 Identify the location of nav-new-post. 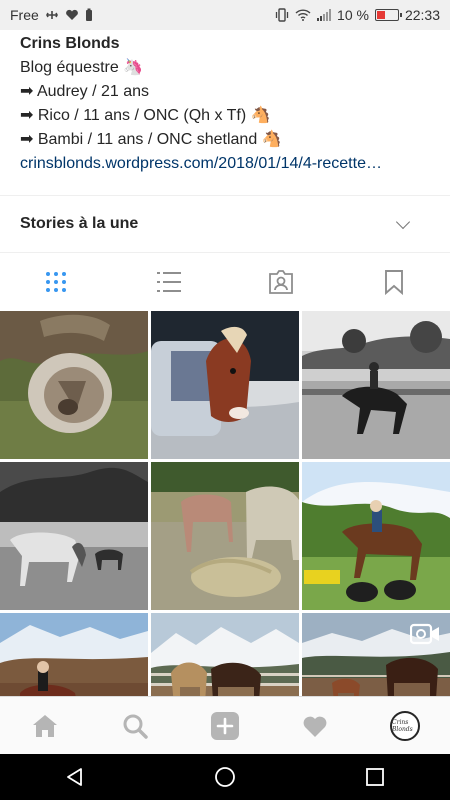
(225, 725).